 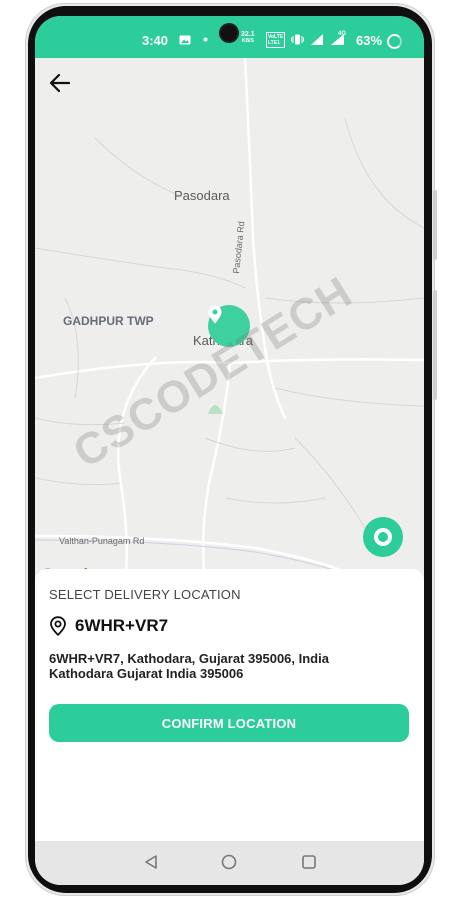 What do you see at coordinates (229, 33) in the screenshot?
I see `front-camera` at bounding box center [229, 33].